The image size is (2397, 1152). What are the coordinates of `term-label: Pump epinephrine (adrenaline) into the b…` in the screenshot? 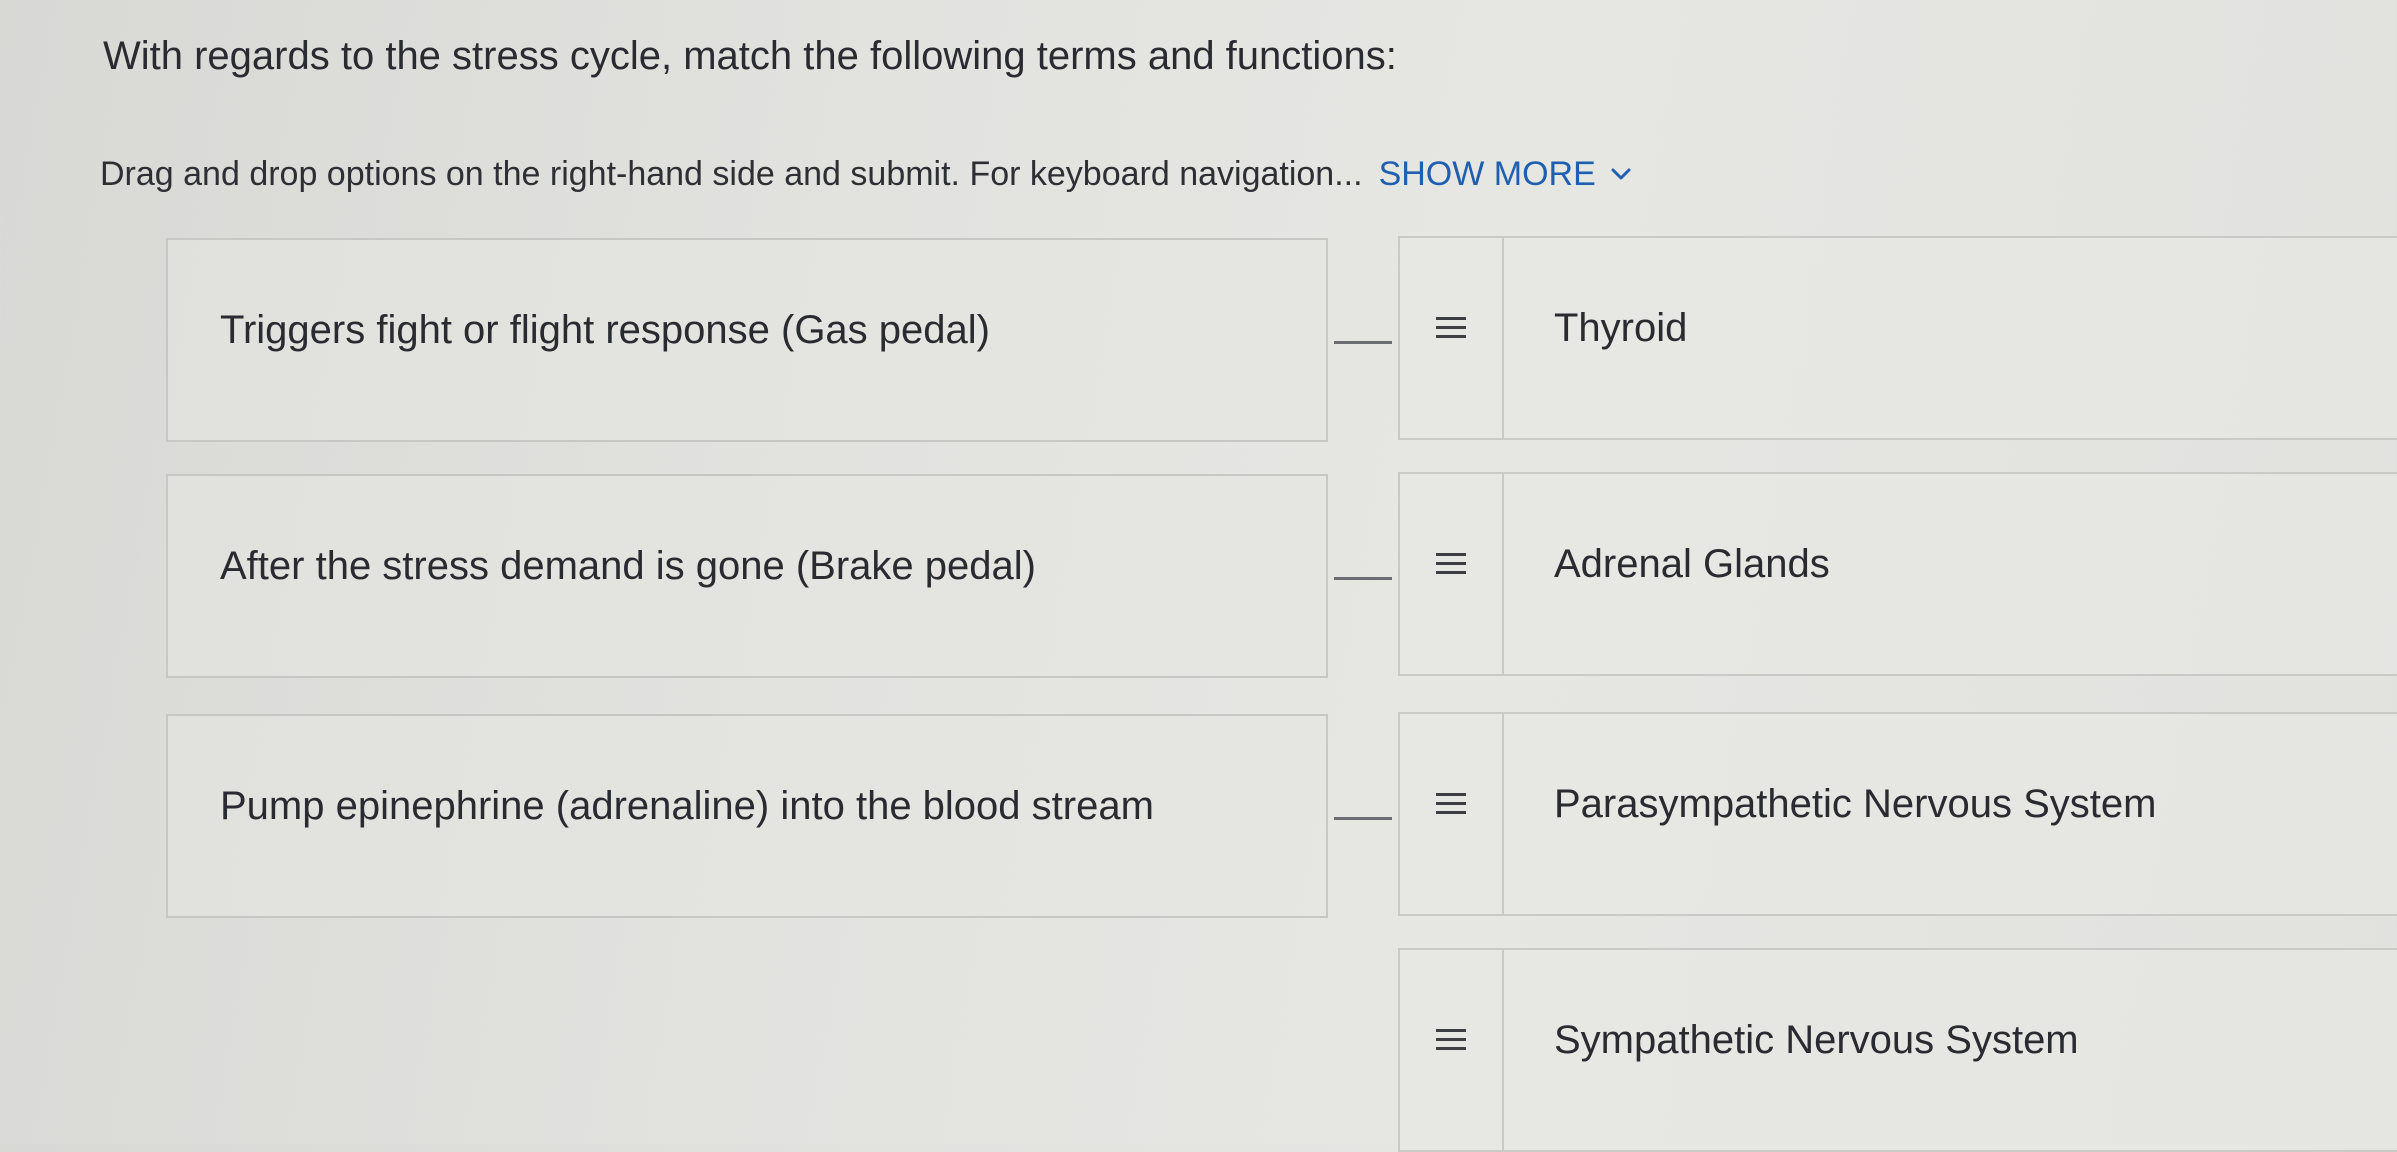 It's located at (687, 806).